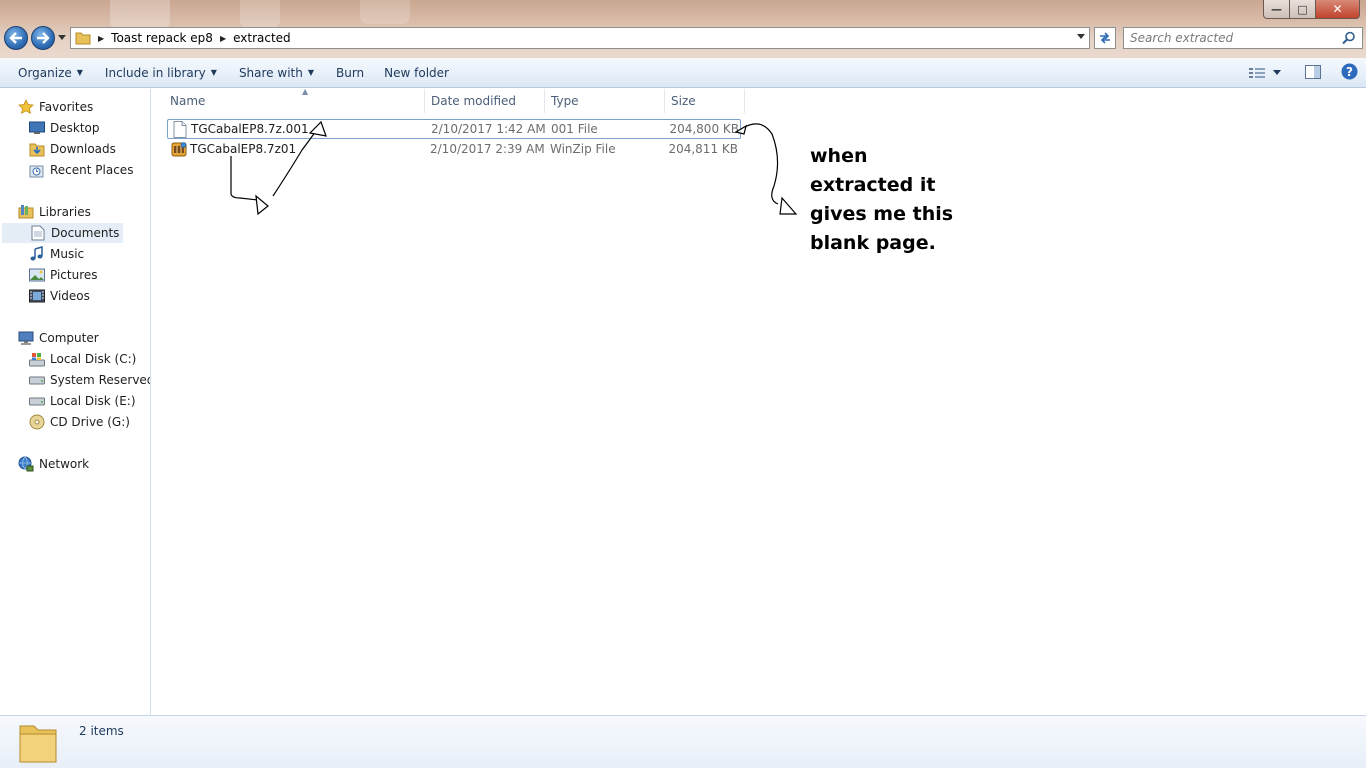 This screenshot has height=768, width=1366. What do you see at coordinates (1276, 9) in the screenshot?
I see `minimize-button: —` at bounding box center [1276, 9].